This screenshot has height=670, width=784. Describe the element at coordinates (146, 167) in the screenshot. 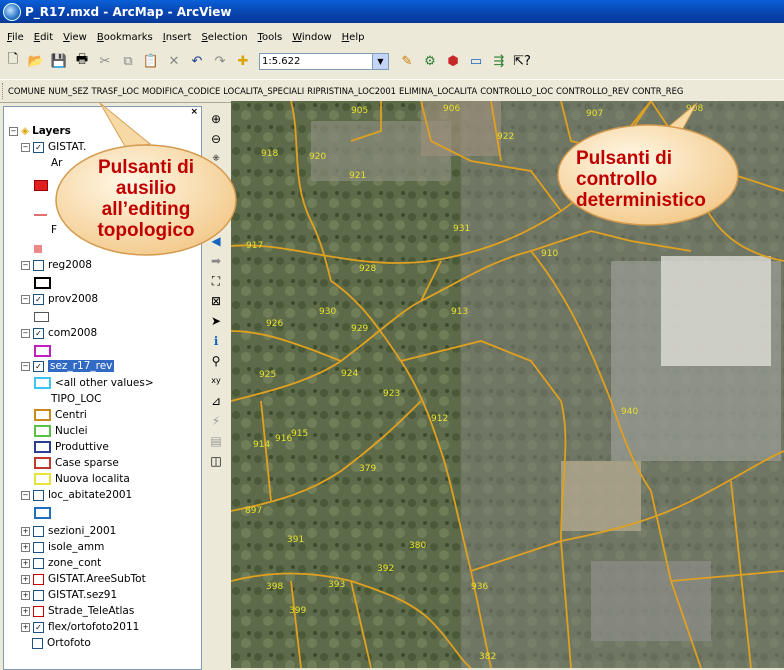

I see `callout-left-line: Pulsanti di` at that location.